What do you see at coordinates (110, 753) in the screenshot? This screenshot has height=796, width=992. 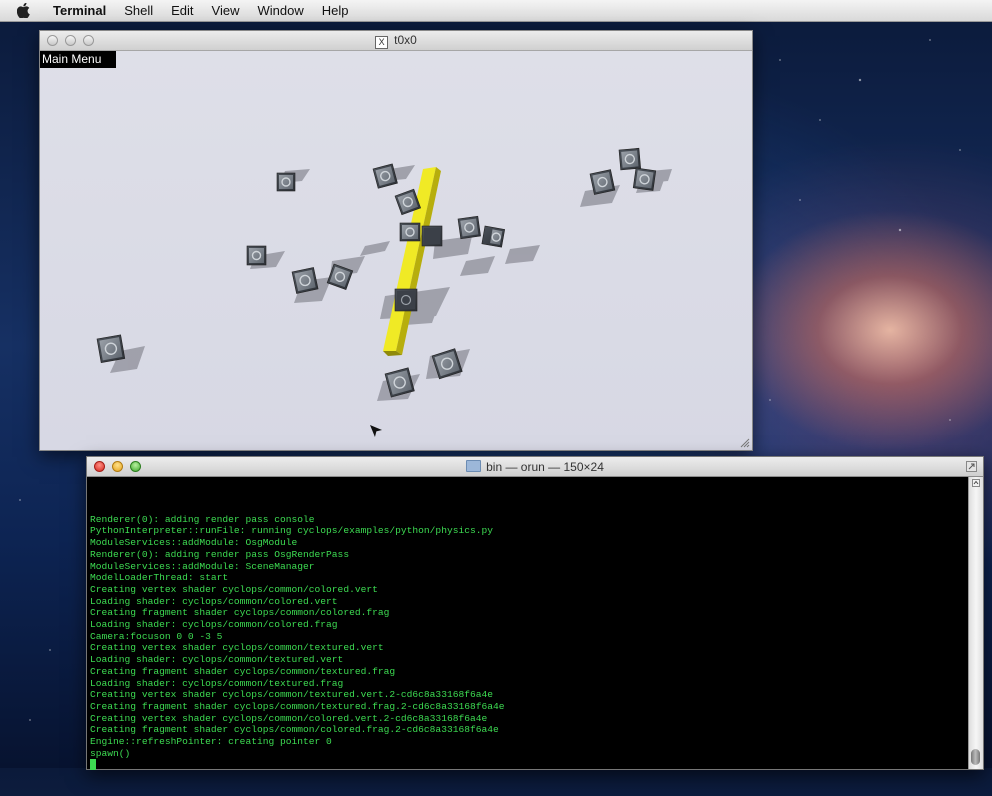 I see `terminal-line: spawn()` at bounding box center [110, 753].